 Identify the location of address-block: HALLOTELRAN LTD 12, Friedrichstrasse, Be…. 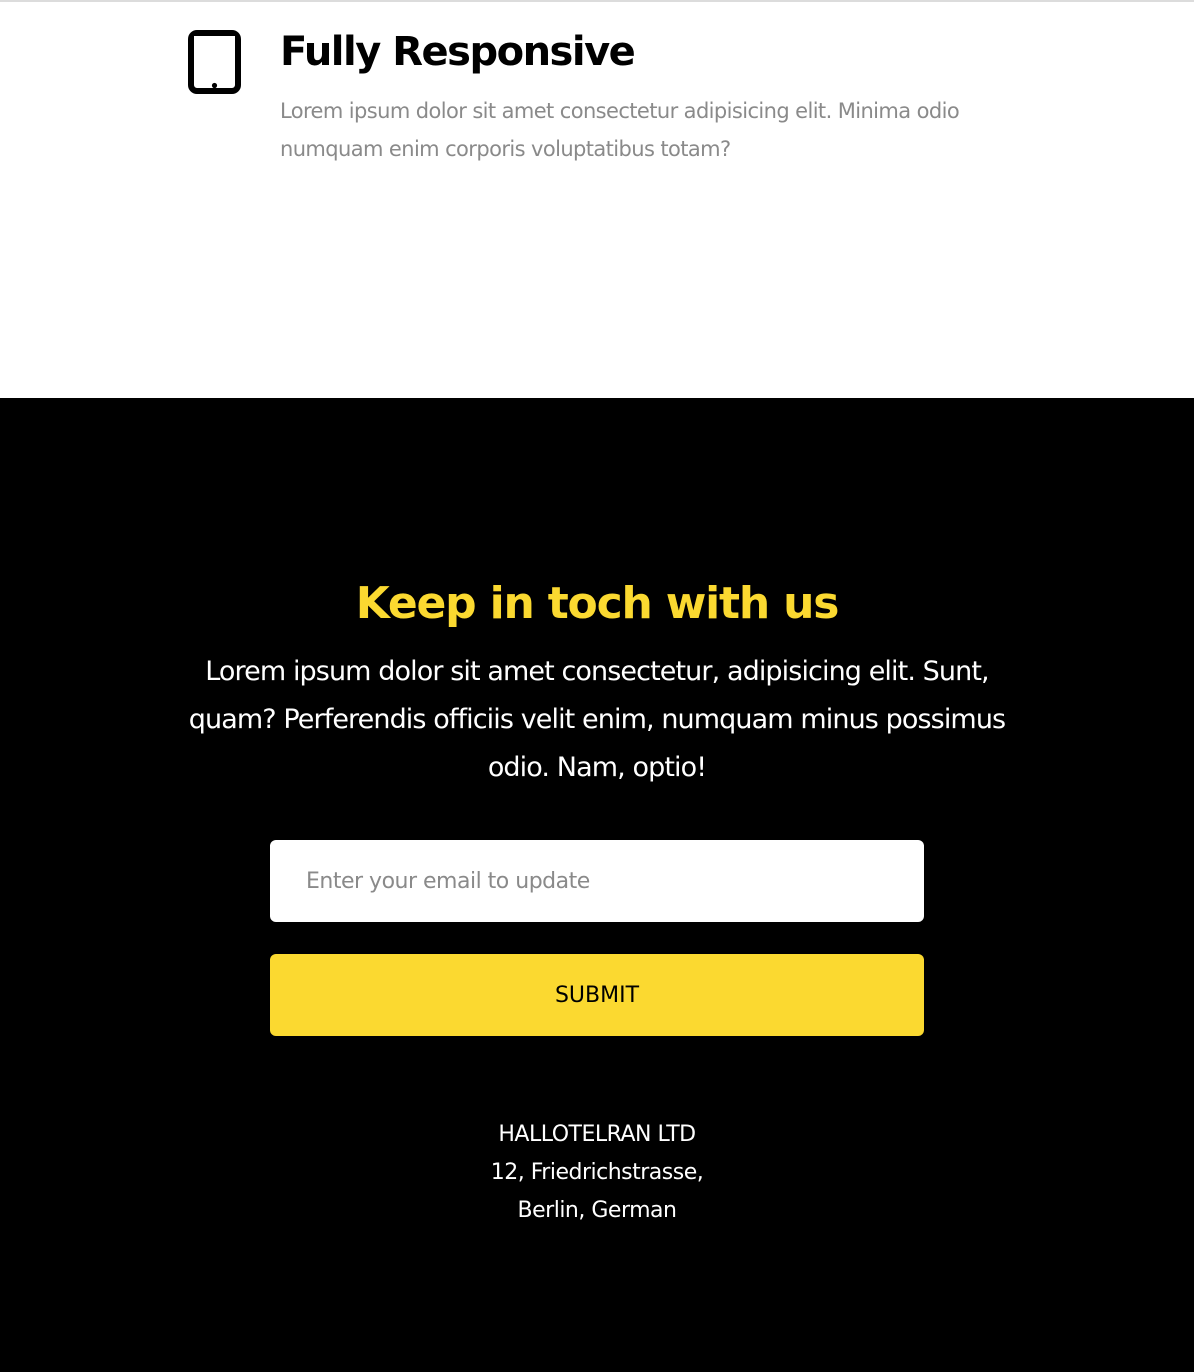
(597, 1173).